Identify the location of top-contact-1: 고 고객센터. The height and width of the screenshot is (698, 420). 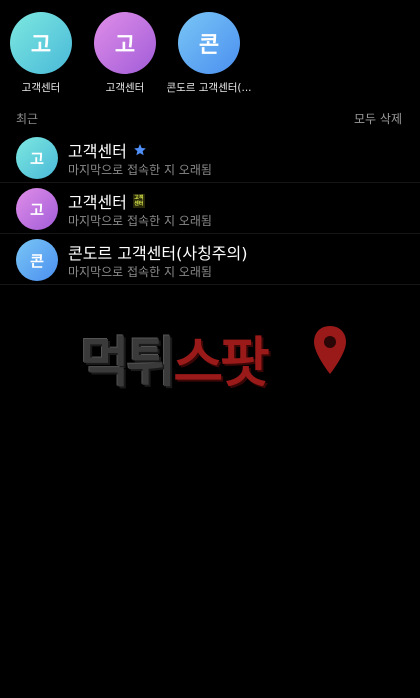
(44, 53).